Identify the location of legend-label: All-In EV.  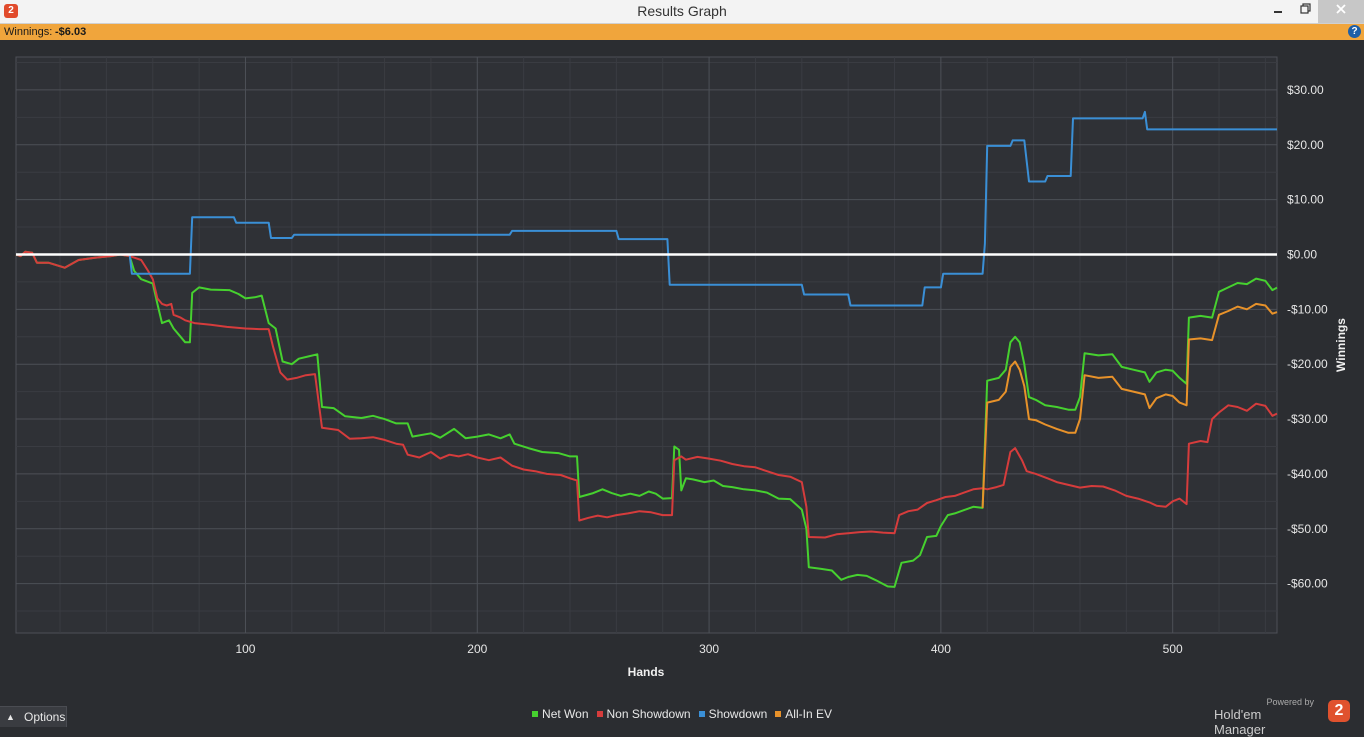
(808, 714).